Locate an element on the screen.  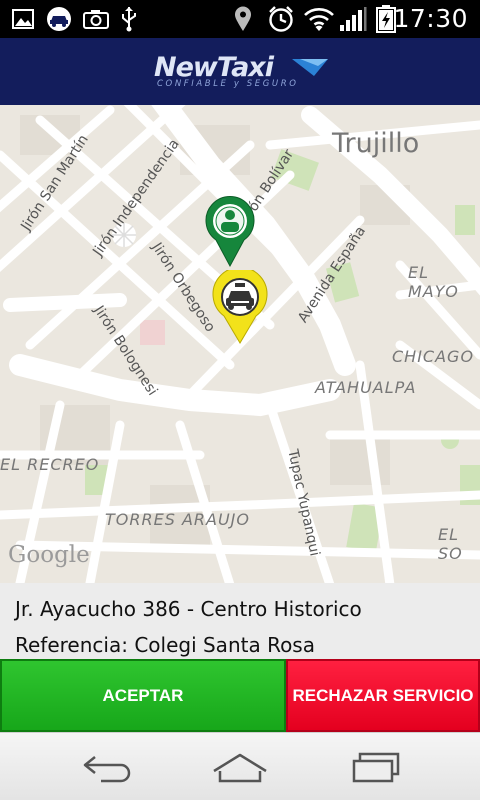
recent-apps-icon is located at coordinates (376, 767).